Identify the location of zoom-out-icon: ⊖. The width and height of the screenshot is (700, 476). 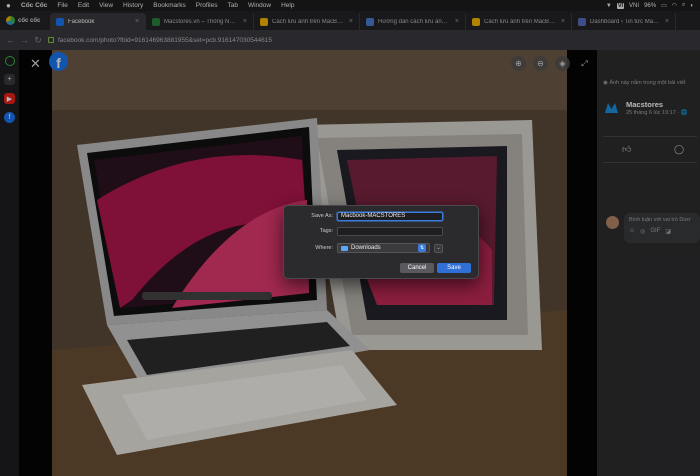
(540, 63).